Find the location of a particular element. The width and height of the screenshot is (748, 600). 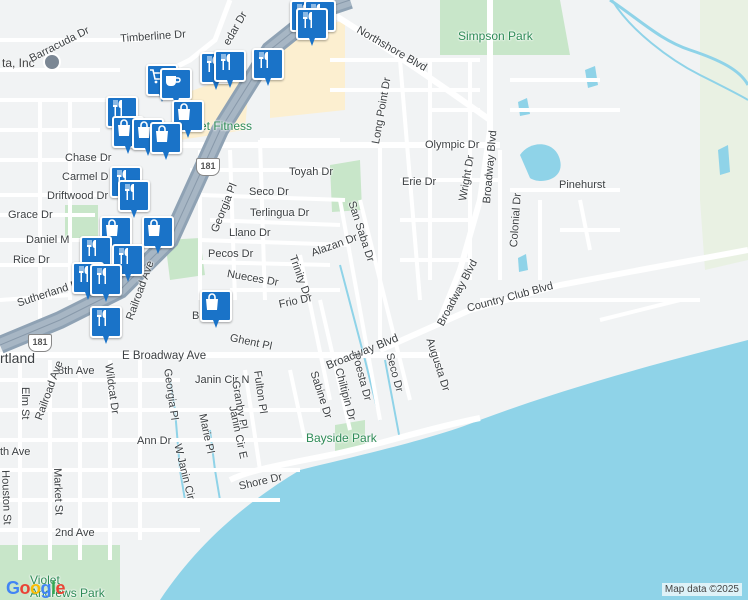

street-label: Carmel D is located at coordinates (85, 177).